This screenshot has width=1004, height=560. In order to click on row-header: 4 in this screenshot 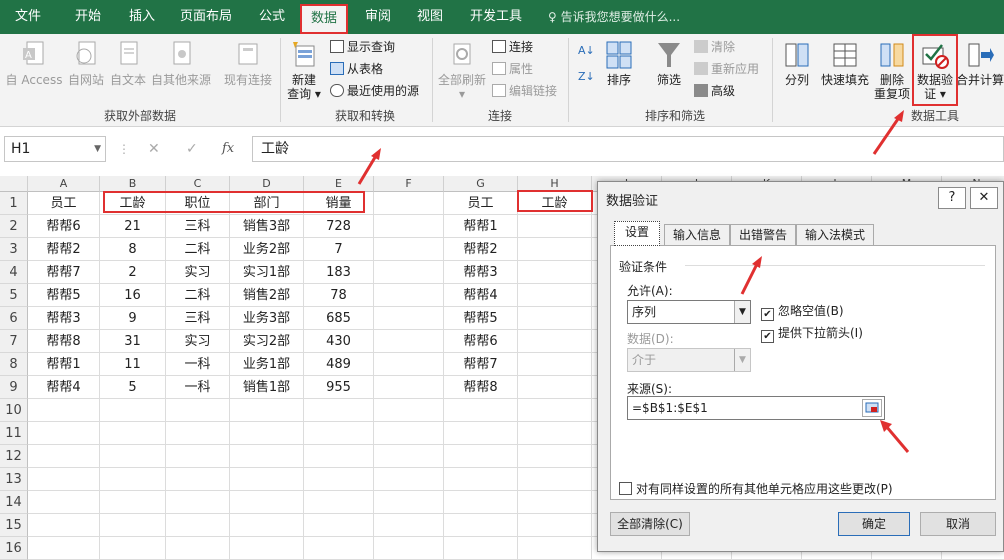, I will do `click(14, 272)`.